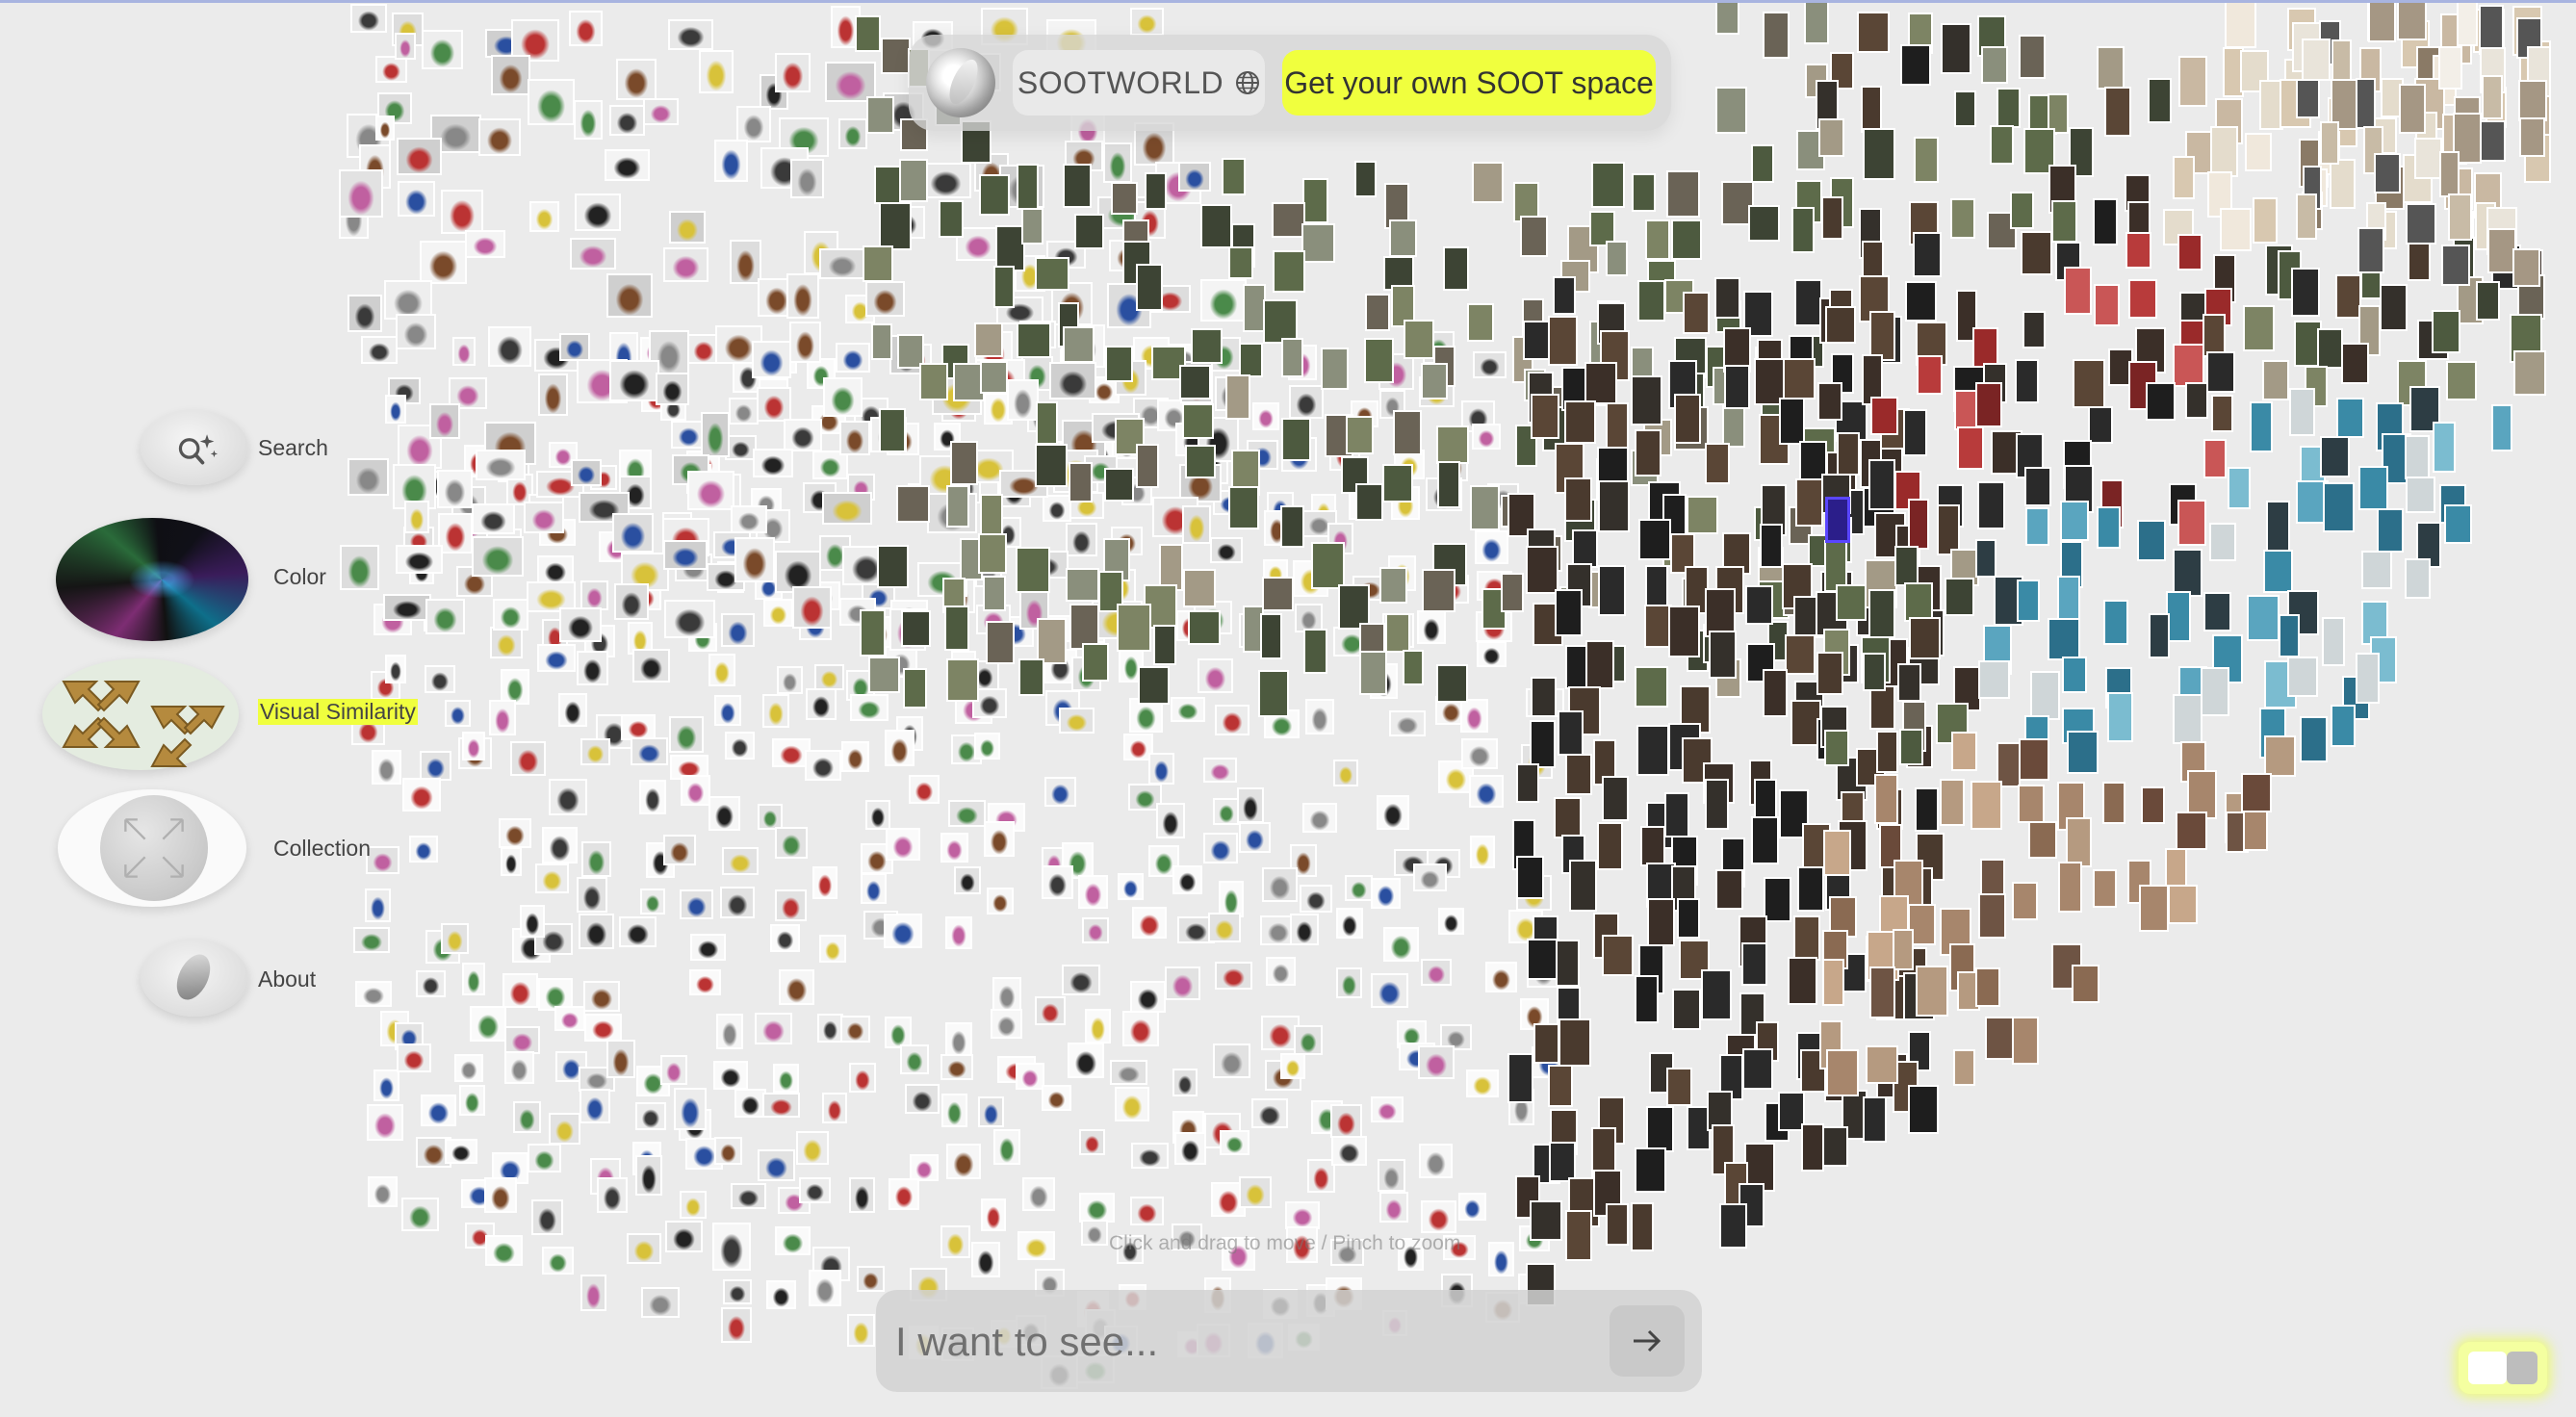 The image size is (2576, 1417). What do you see at coordinates (2503, 1368) in the screenshot?
I see `view-toggle-button` at bounding box center [2503, 1368].